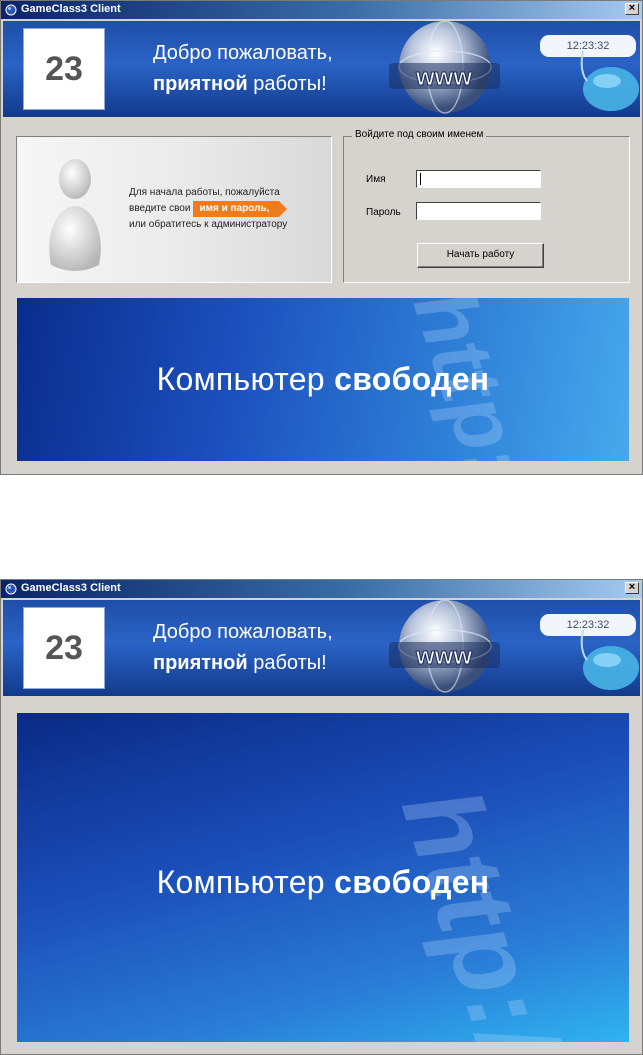 Image resolution: width=643 pixels, height=1055 pixels. I want to click on user-silhouette-icon, so click(75, 215).